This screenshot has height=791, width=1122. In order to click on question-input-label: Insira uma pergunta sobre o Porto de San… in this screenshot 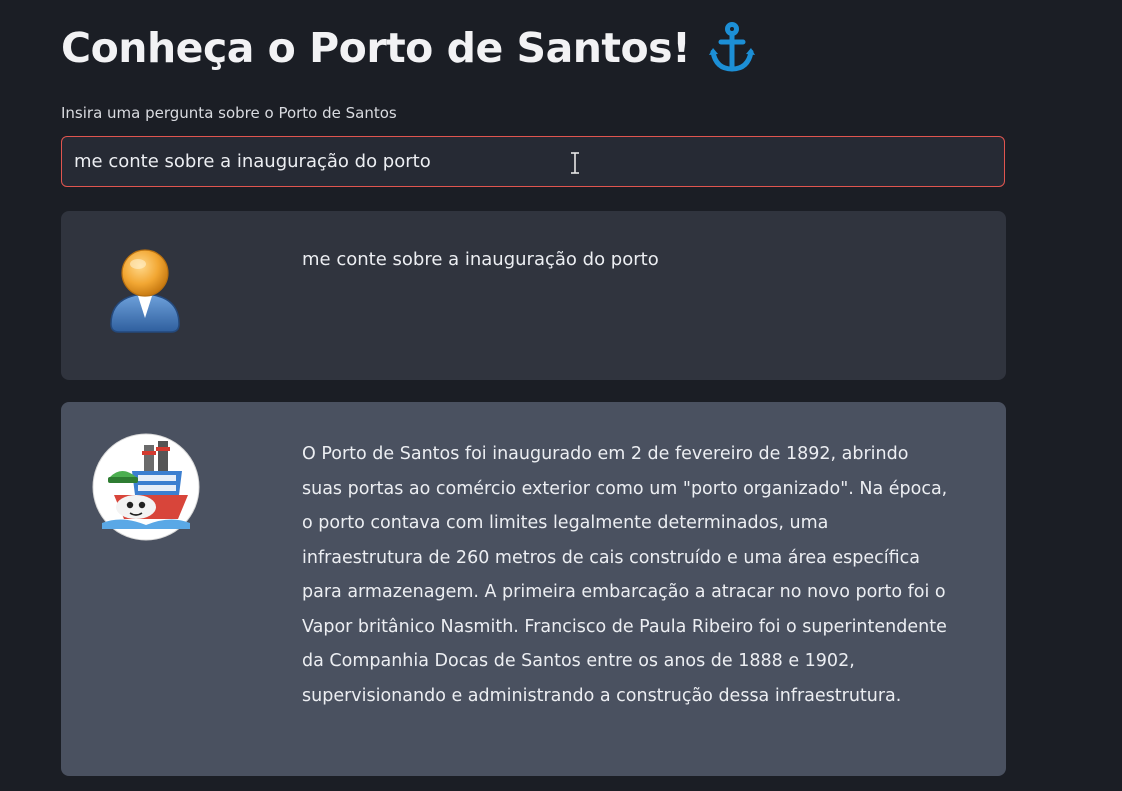, I will do `click(229, 113)`.